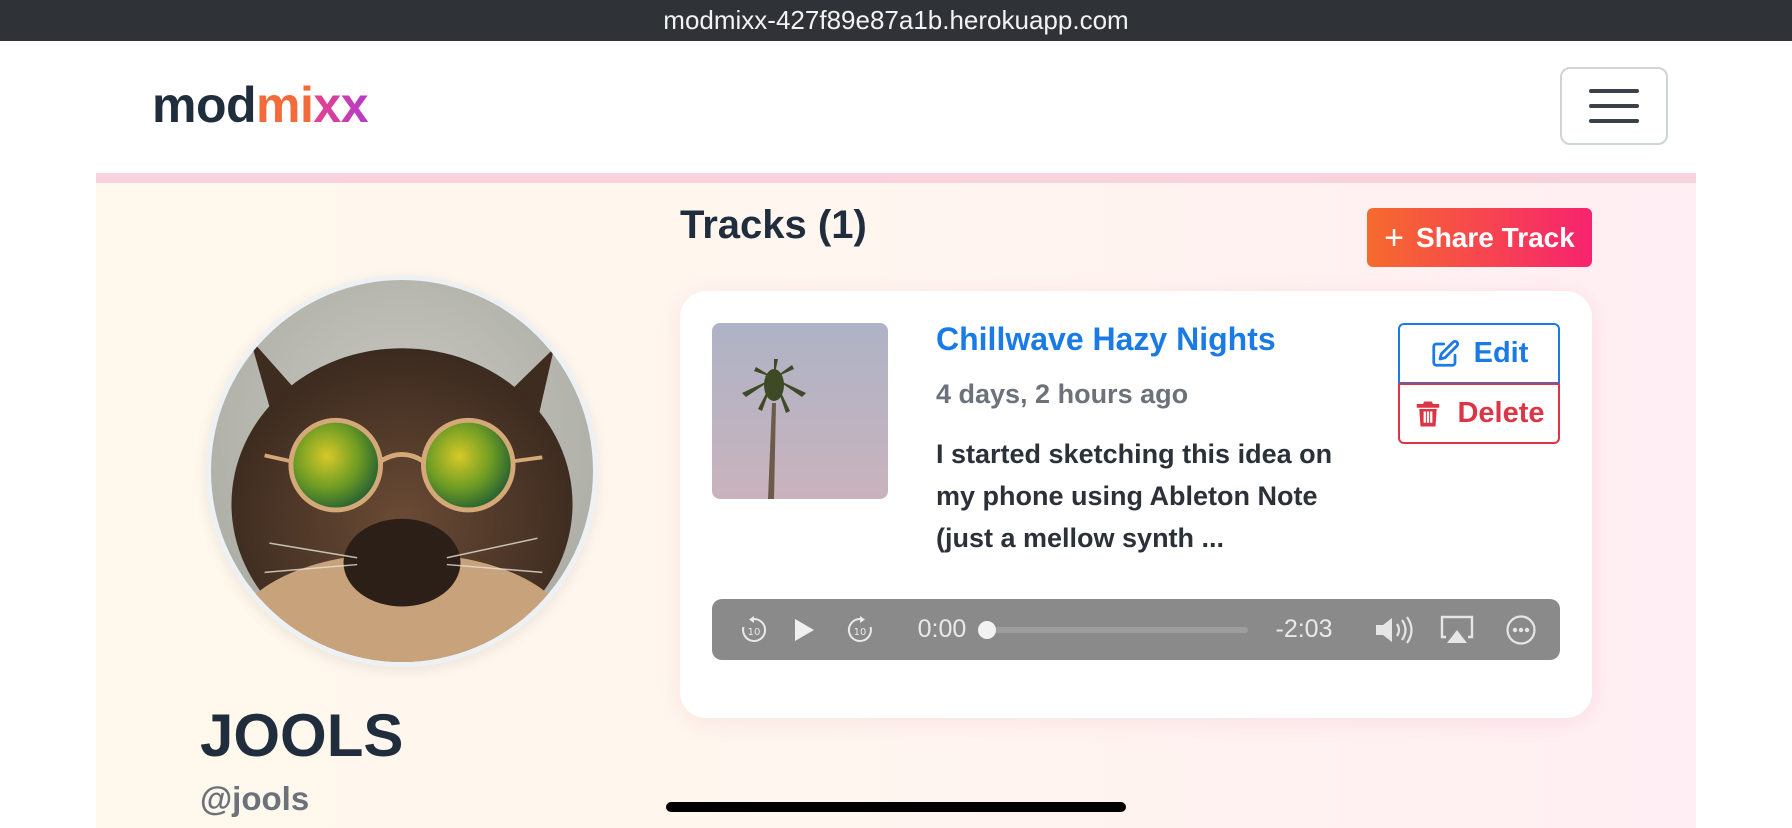 The width and height of the screenshot is (1792, 828). What do you see at coordinates (1501, 353) in the screenshot?
I see `edit-label: Edit` at bounding box center [1501, 353].